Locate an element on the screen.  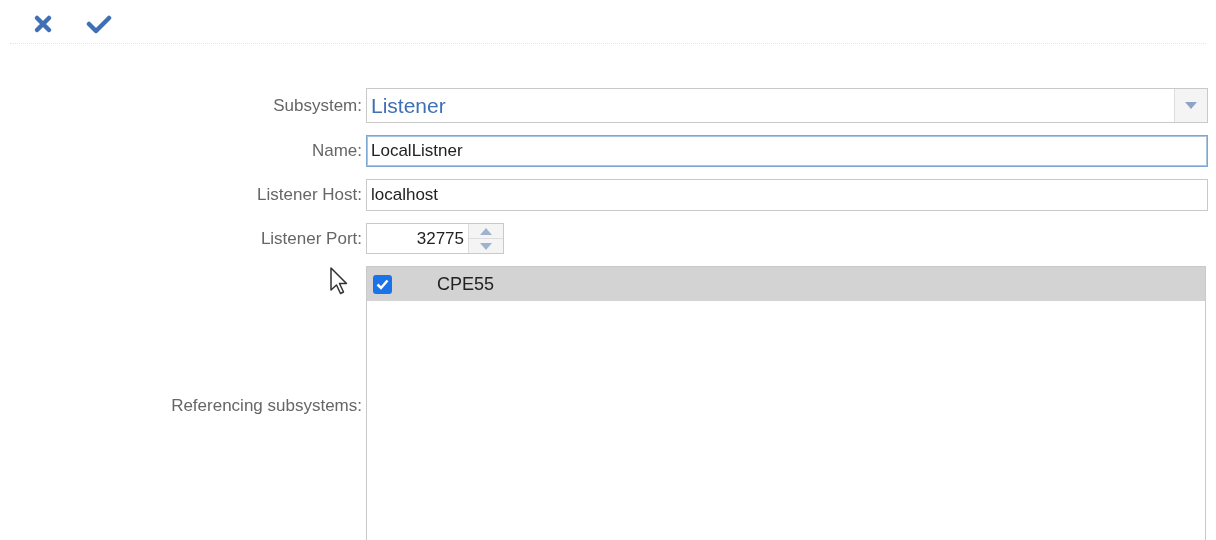
list-item: CPE55 is located at coordinates (786, 284).